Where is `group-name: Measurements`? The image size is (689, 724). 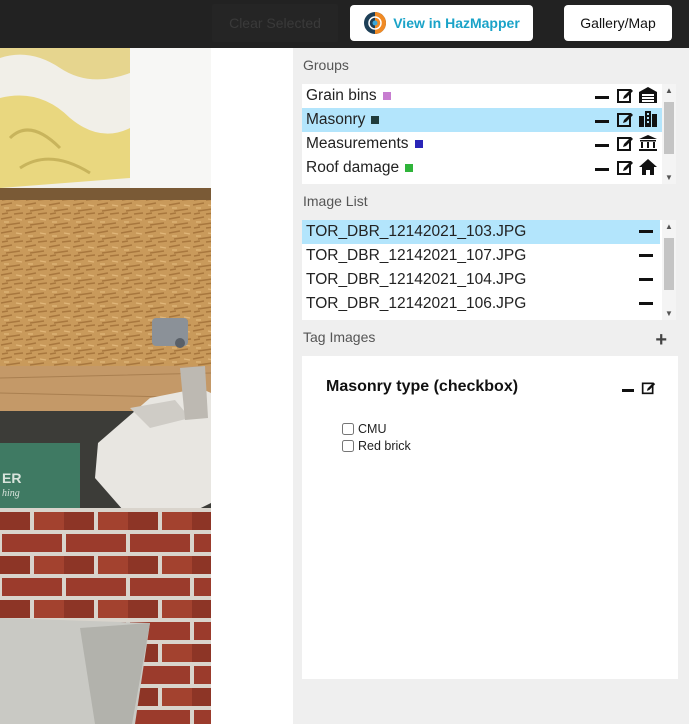
group-name: Measurements is located at coordinates (357, 143).